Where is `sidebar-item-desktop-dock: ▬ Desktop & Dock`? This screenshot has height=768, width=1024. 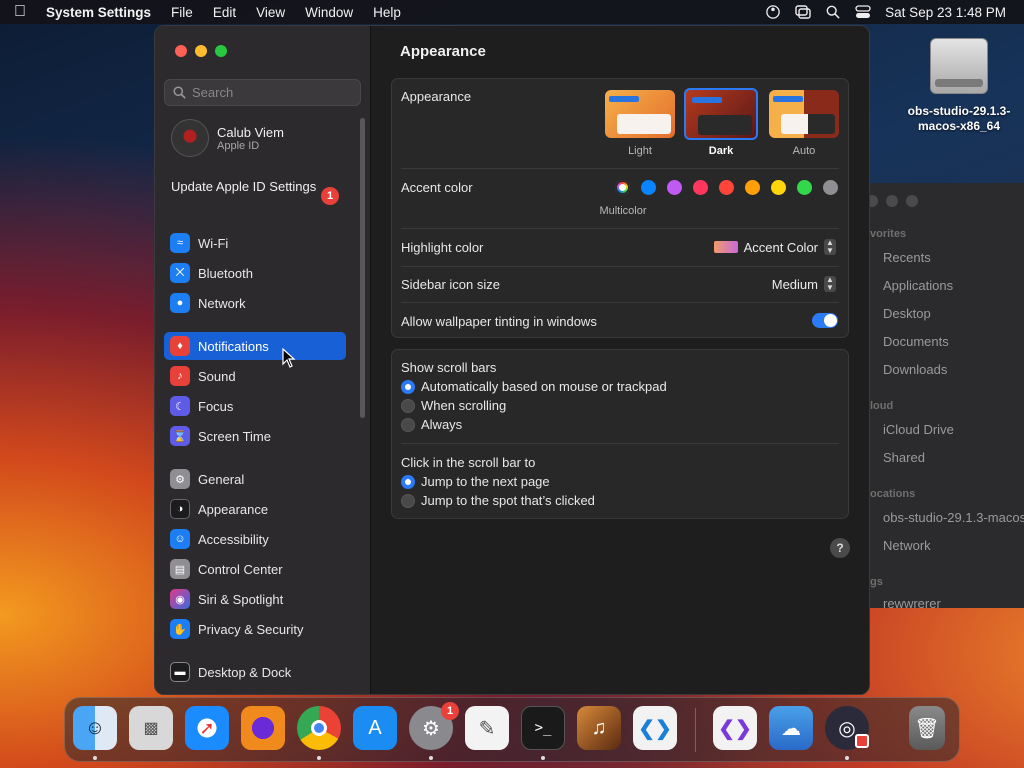 sidebar-item-desktop-dock: ▬ Desktop & Dock is located at coordinates (255, 672).